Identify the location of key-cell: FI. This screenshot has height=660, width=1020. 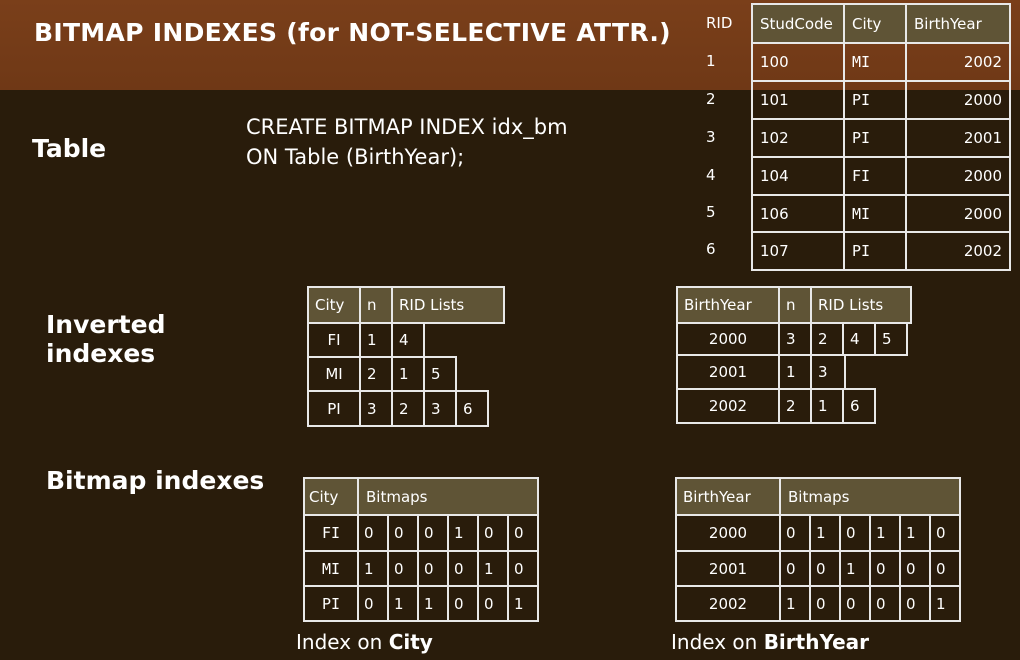
(334, 340).